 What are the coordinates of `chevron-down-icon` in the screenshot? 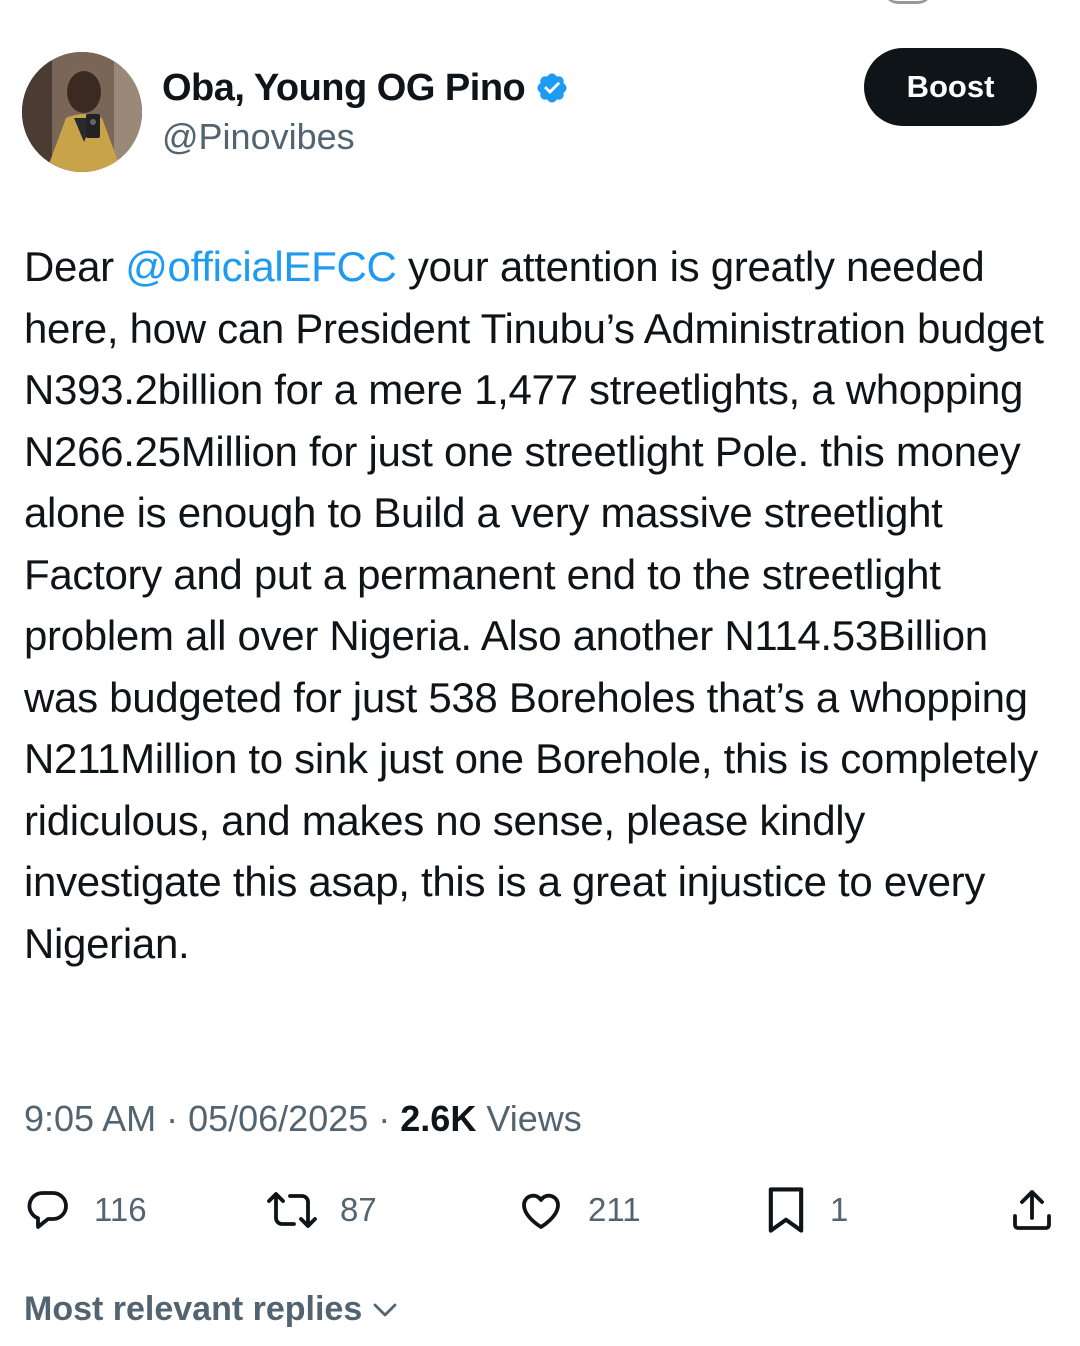 It's located at (385, 1309).